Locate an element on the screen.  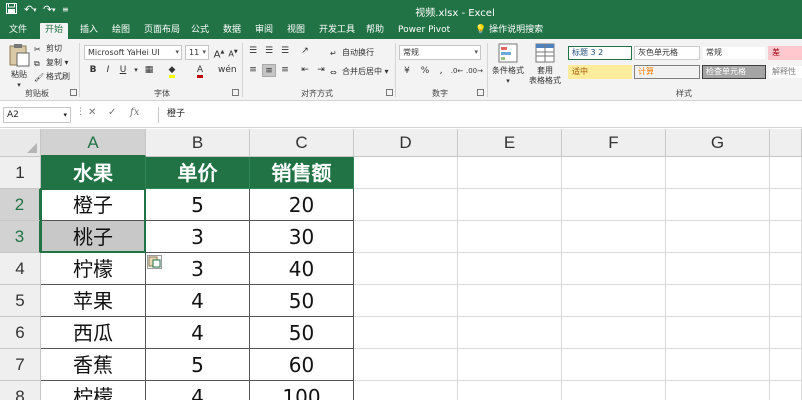
table-header-cell: 水果 is located at coordinates (93, 173).